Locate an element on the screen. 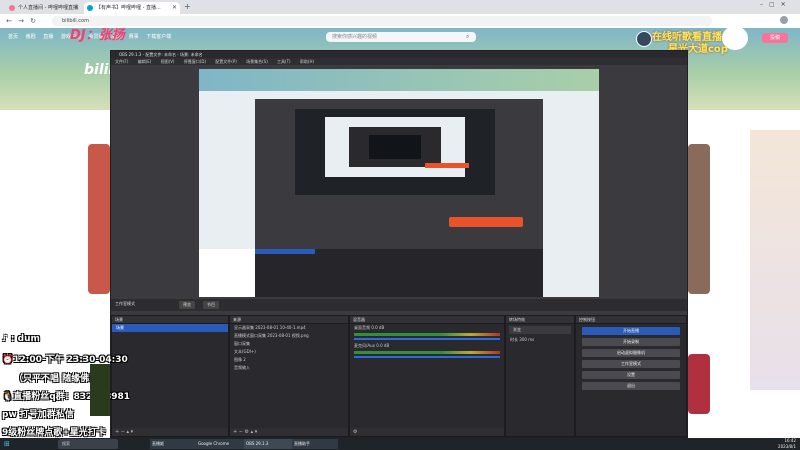 This screenshot has height=450, width=800. dock-footer: + − ▴ ▾ is located at coordinates (170, 432).